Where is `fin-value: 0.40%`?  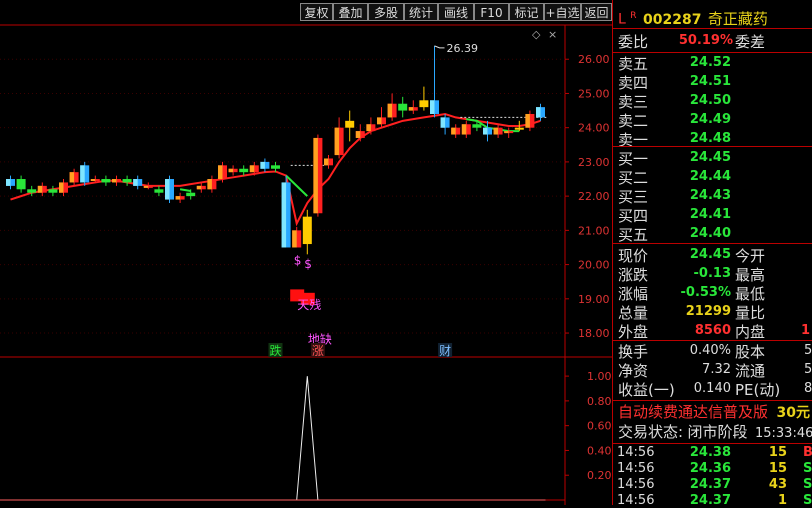 fin-value: 0.40% is located at coordinates (710, 350).